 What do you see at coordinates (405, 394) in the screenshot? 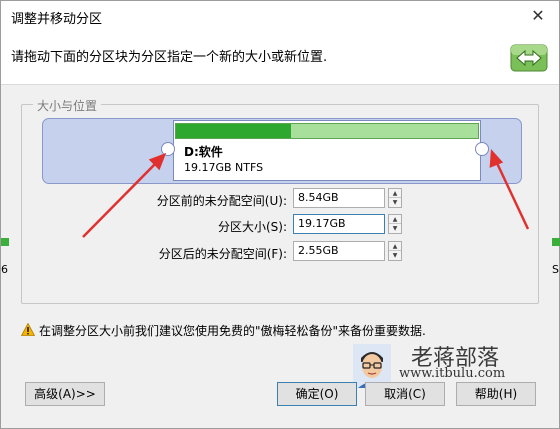
I see `cancel-button: 取消(C)` at bounding box center [405, 394].